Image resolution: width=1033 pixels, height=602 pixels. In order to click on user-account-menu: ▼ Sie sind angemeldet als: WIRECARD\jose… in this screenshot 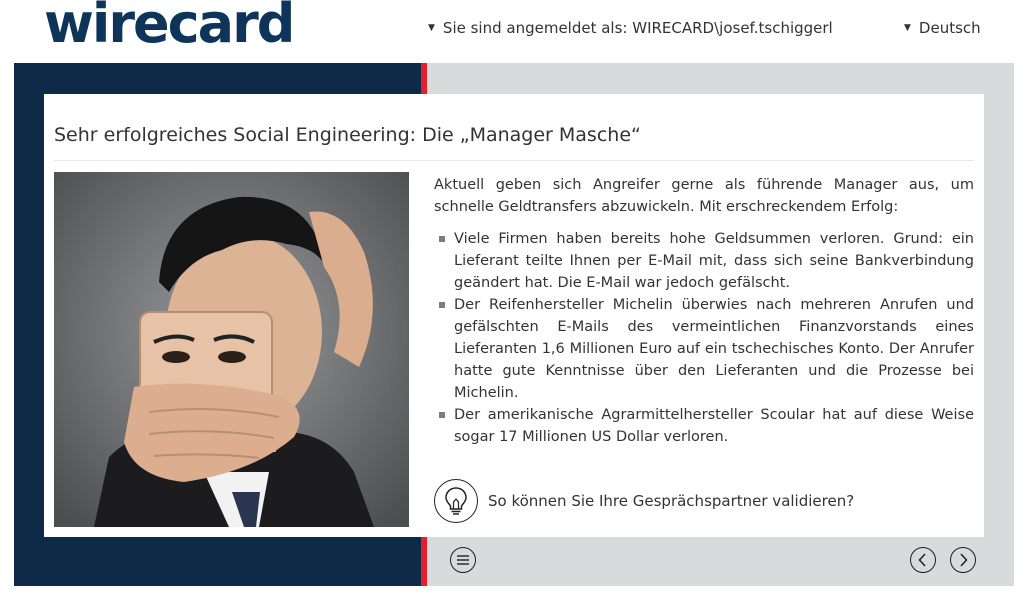, I will do `click(630, 28)`.